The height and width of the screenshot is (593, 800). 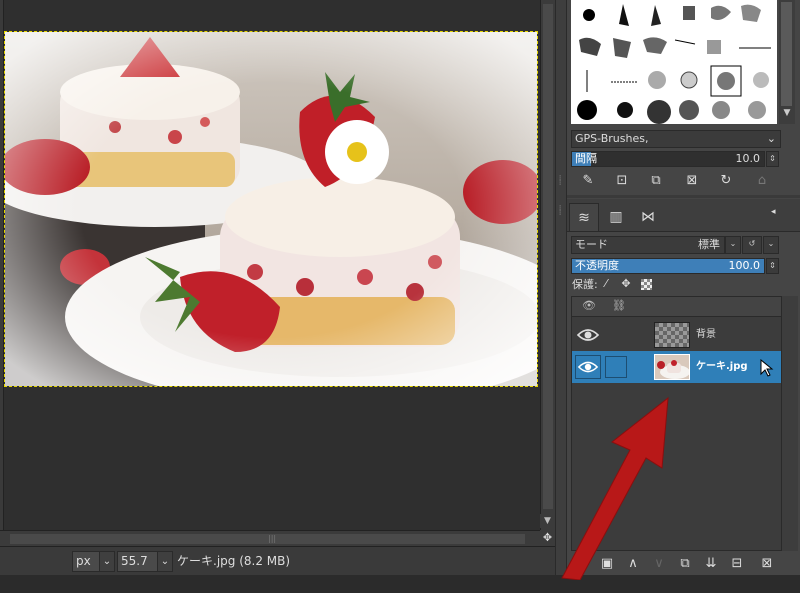 What do you see at coordinates (648, 217) in the screenshot?
I see `tab-paths-icon: ⋈` at bounding box center [648, 217].